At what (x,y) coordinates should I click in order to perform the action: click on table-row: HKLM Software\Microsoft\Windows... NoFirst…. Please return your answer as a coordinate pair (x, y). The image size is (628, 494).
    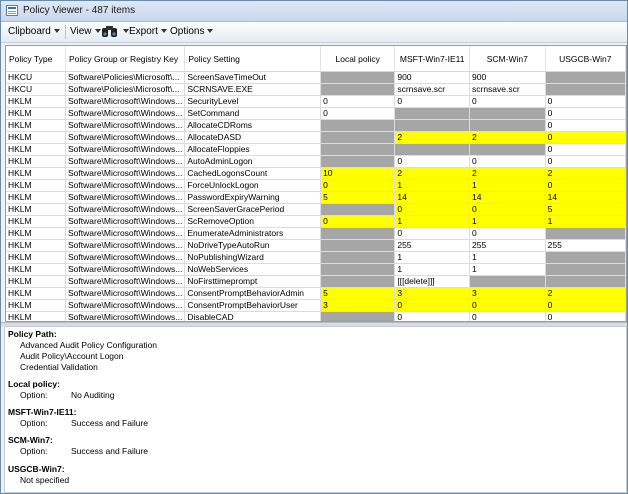
    Looking at the image, I should click on (316, 281).